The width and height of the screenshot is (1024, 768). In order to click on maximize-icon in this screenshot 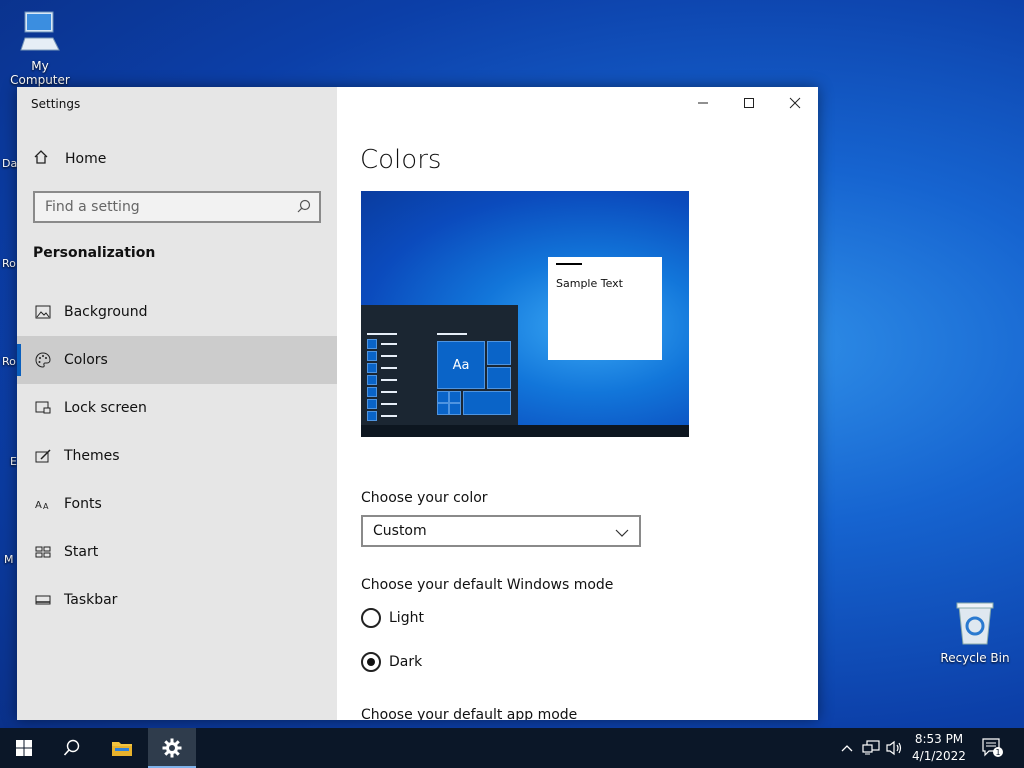, I will do `click(749, 103)`.